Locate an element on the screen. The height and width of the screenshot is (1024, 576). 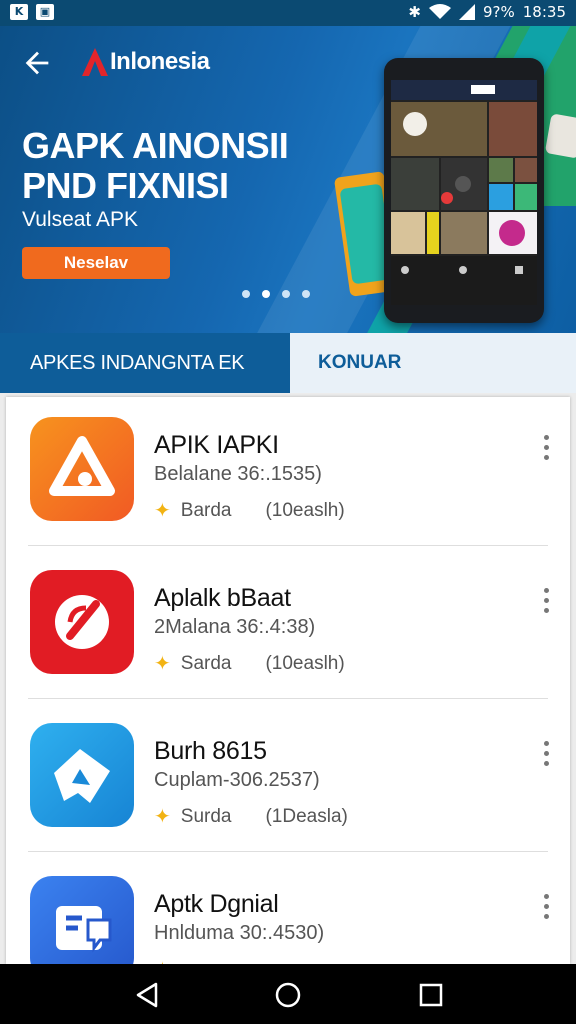
app-rating: ✦ Sarda (10easlh) is located at coordinates (249, 663).